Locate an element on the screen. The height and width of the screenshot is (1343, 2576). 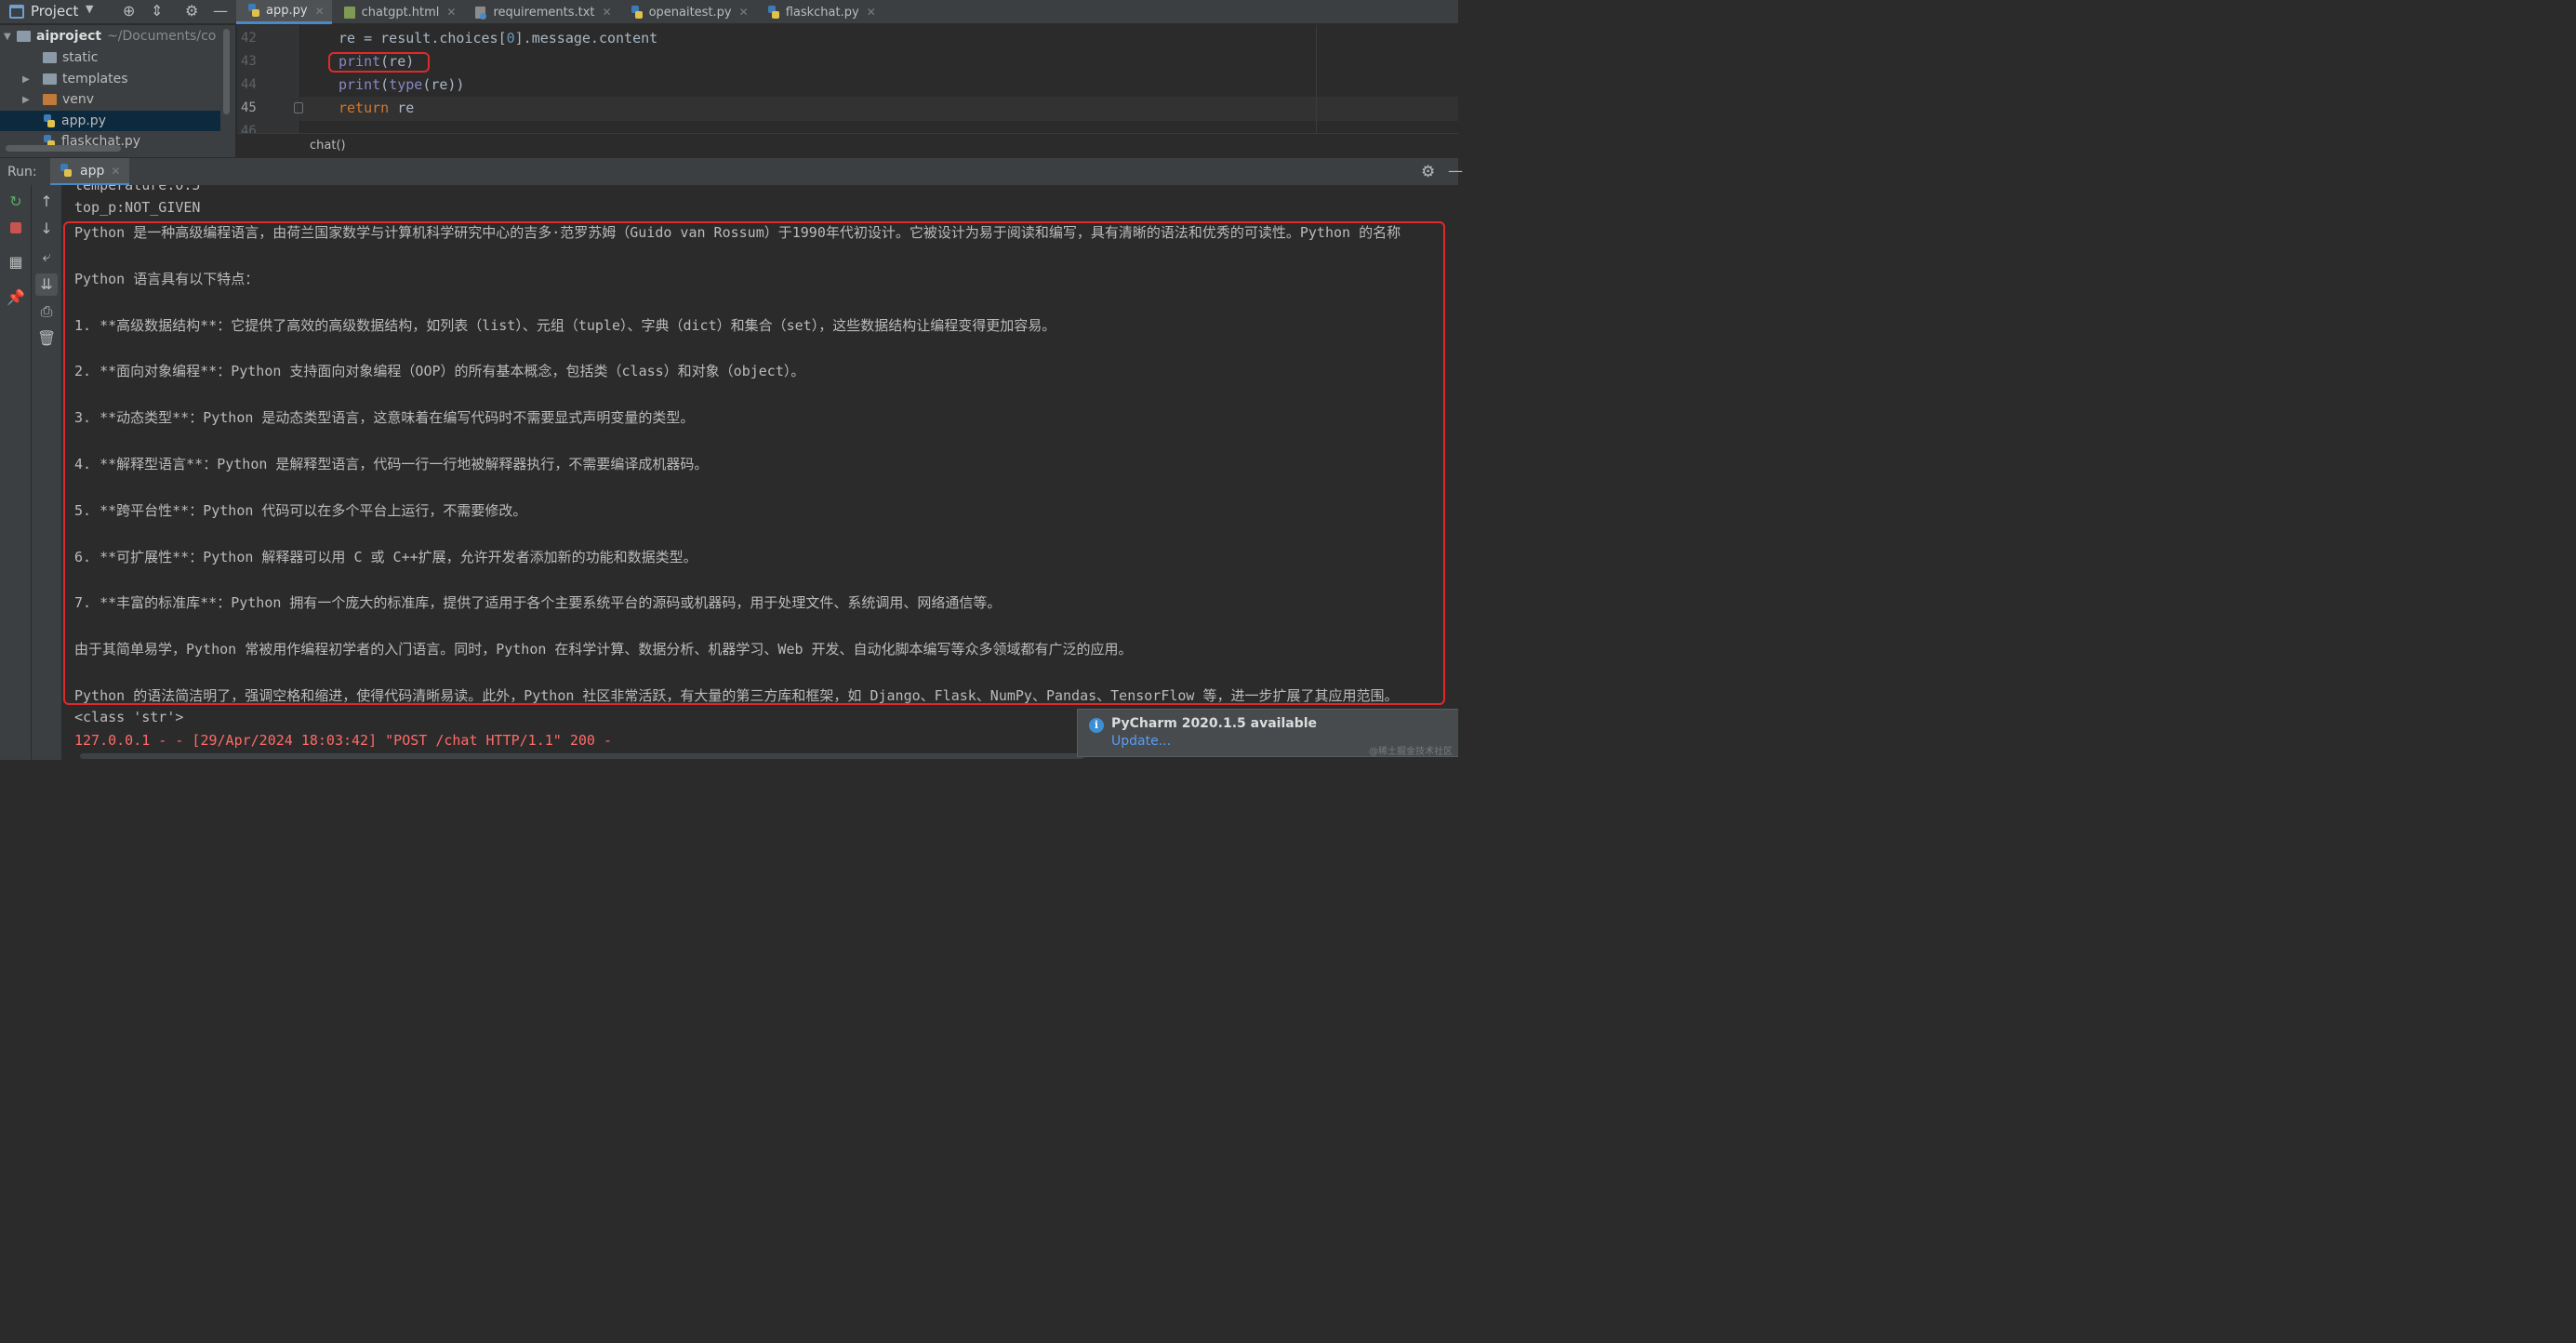
console-line: temperature:0.5 is located at coordinates (137, 189).